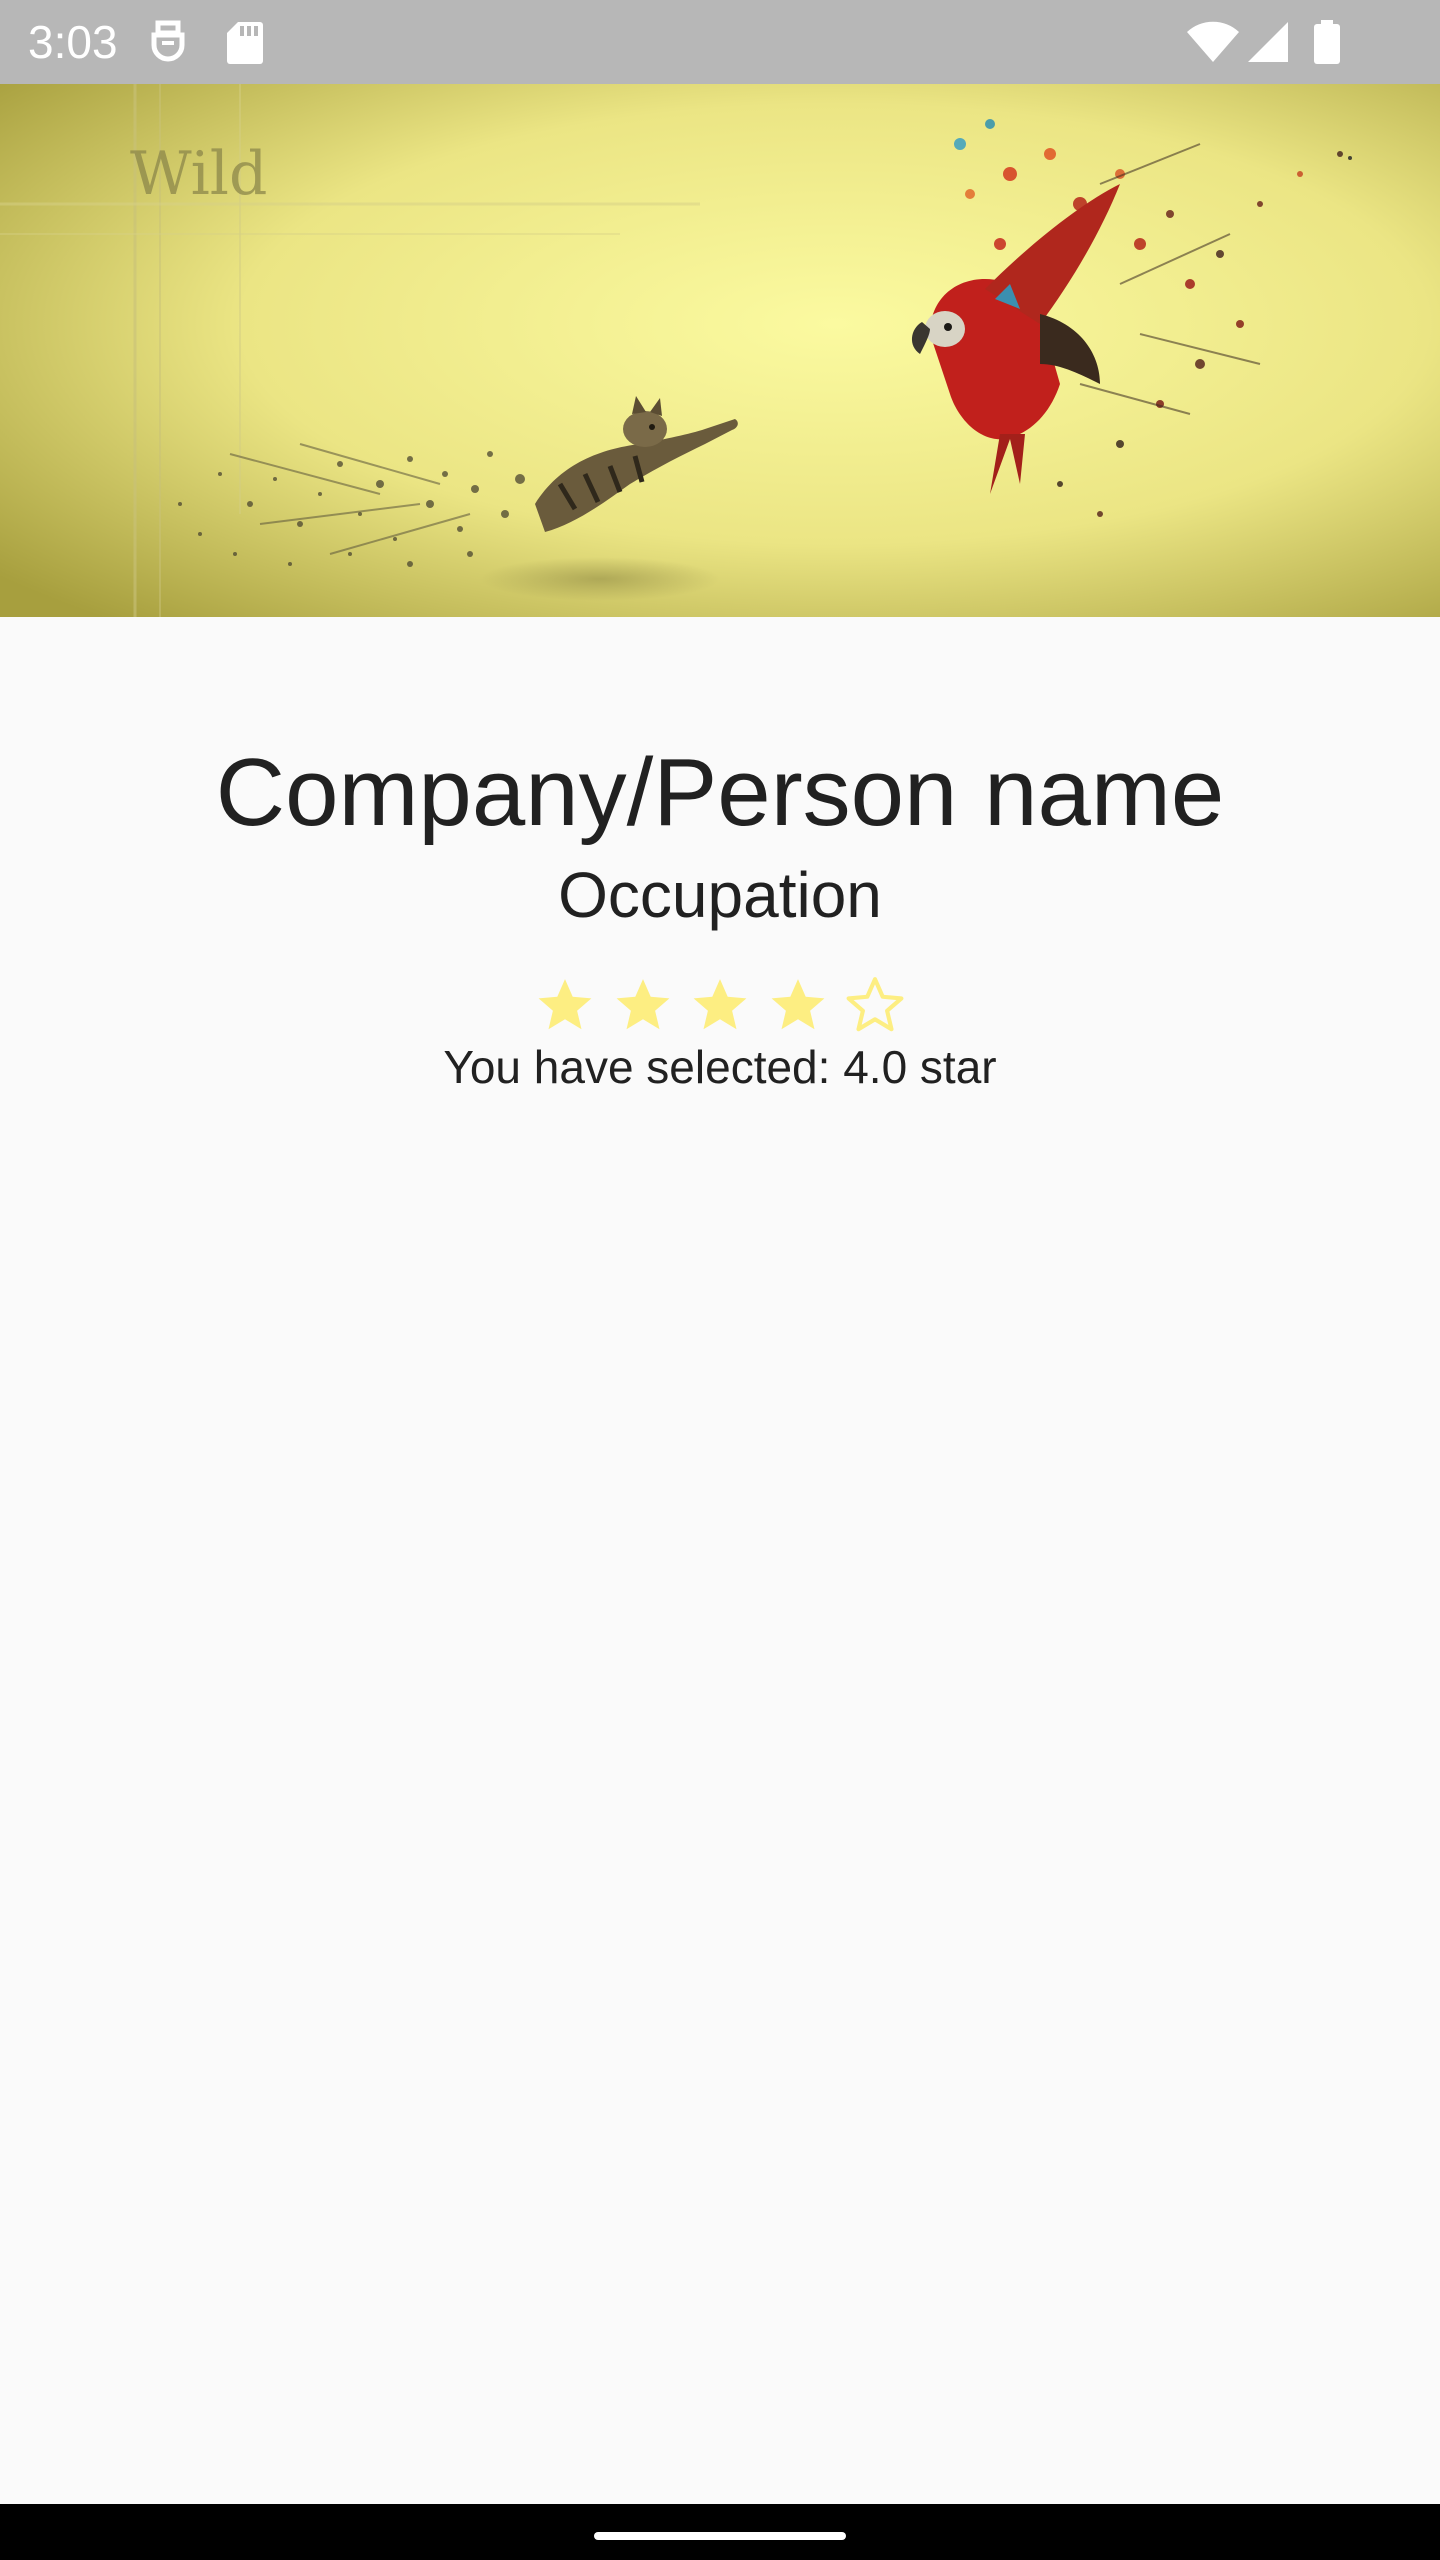 The image size is (1440, 2560). What do you see at coordinates (720, 792) in the screenshot?
I see `profile-name: Company/Person name` at bounding box center [720, 792].